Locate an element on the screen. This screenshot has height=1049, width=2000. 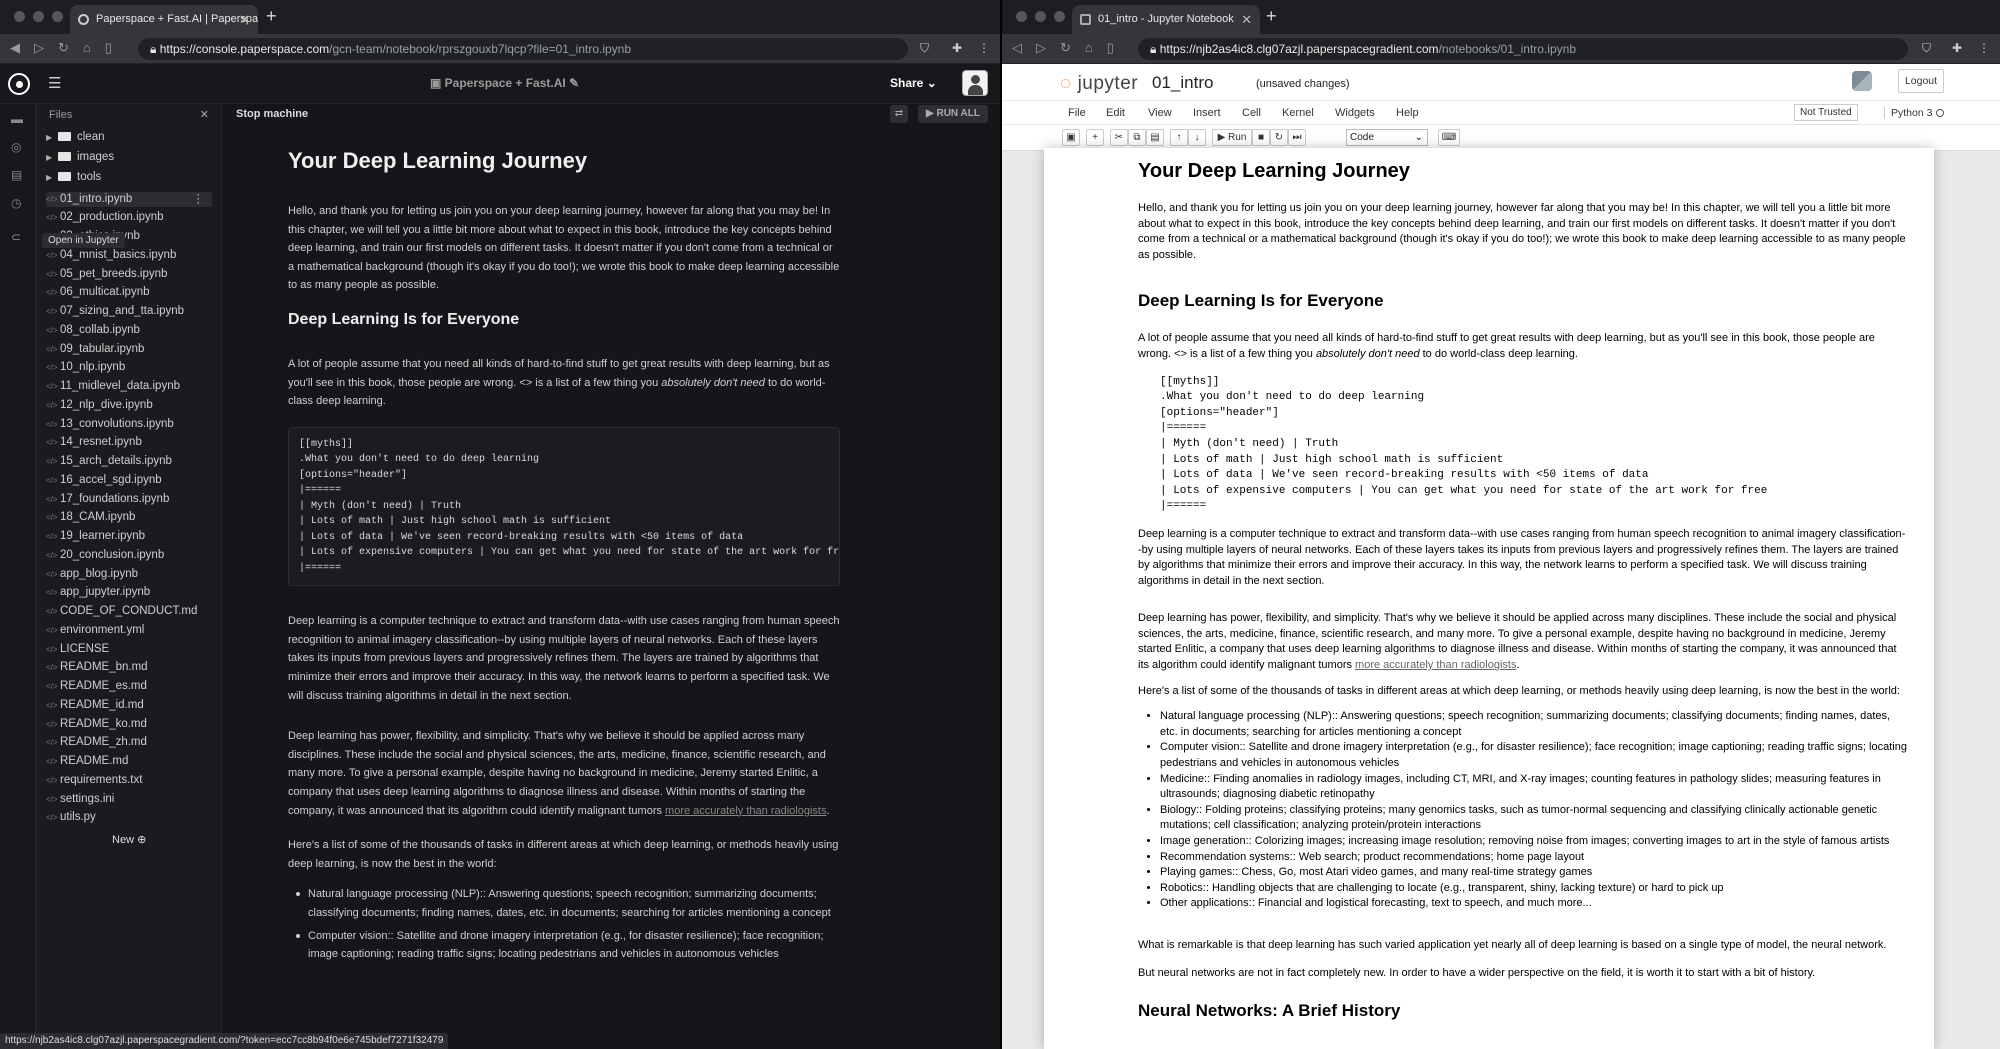
more-icon: ⋮ is located at coordinates (199, 199).